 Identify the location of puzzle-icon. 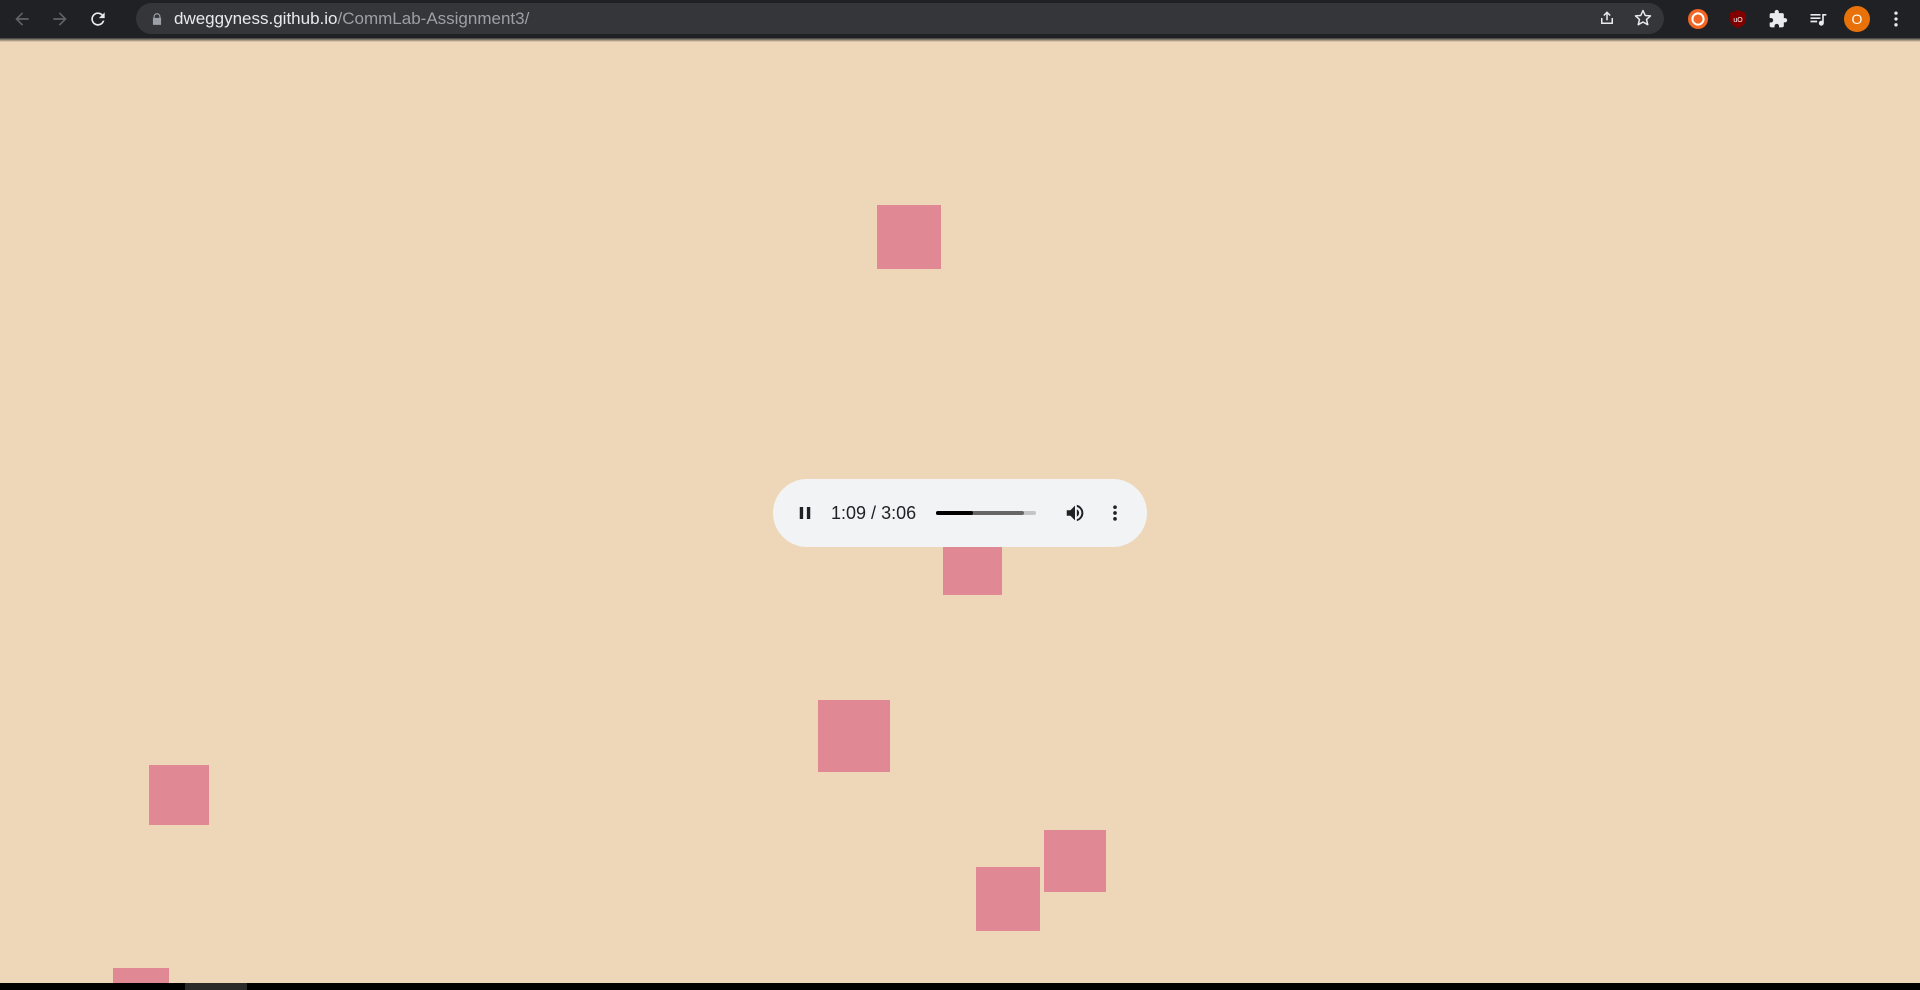
(1778, 19).